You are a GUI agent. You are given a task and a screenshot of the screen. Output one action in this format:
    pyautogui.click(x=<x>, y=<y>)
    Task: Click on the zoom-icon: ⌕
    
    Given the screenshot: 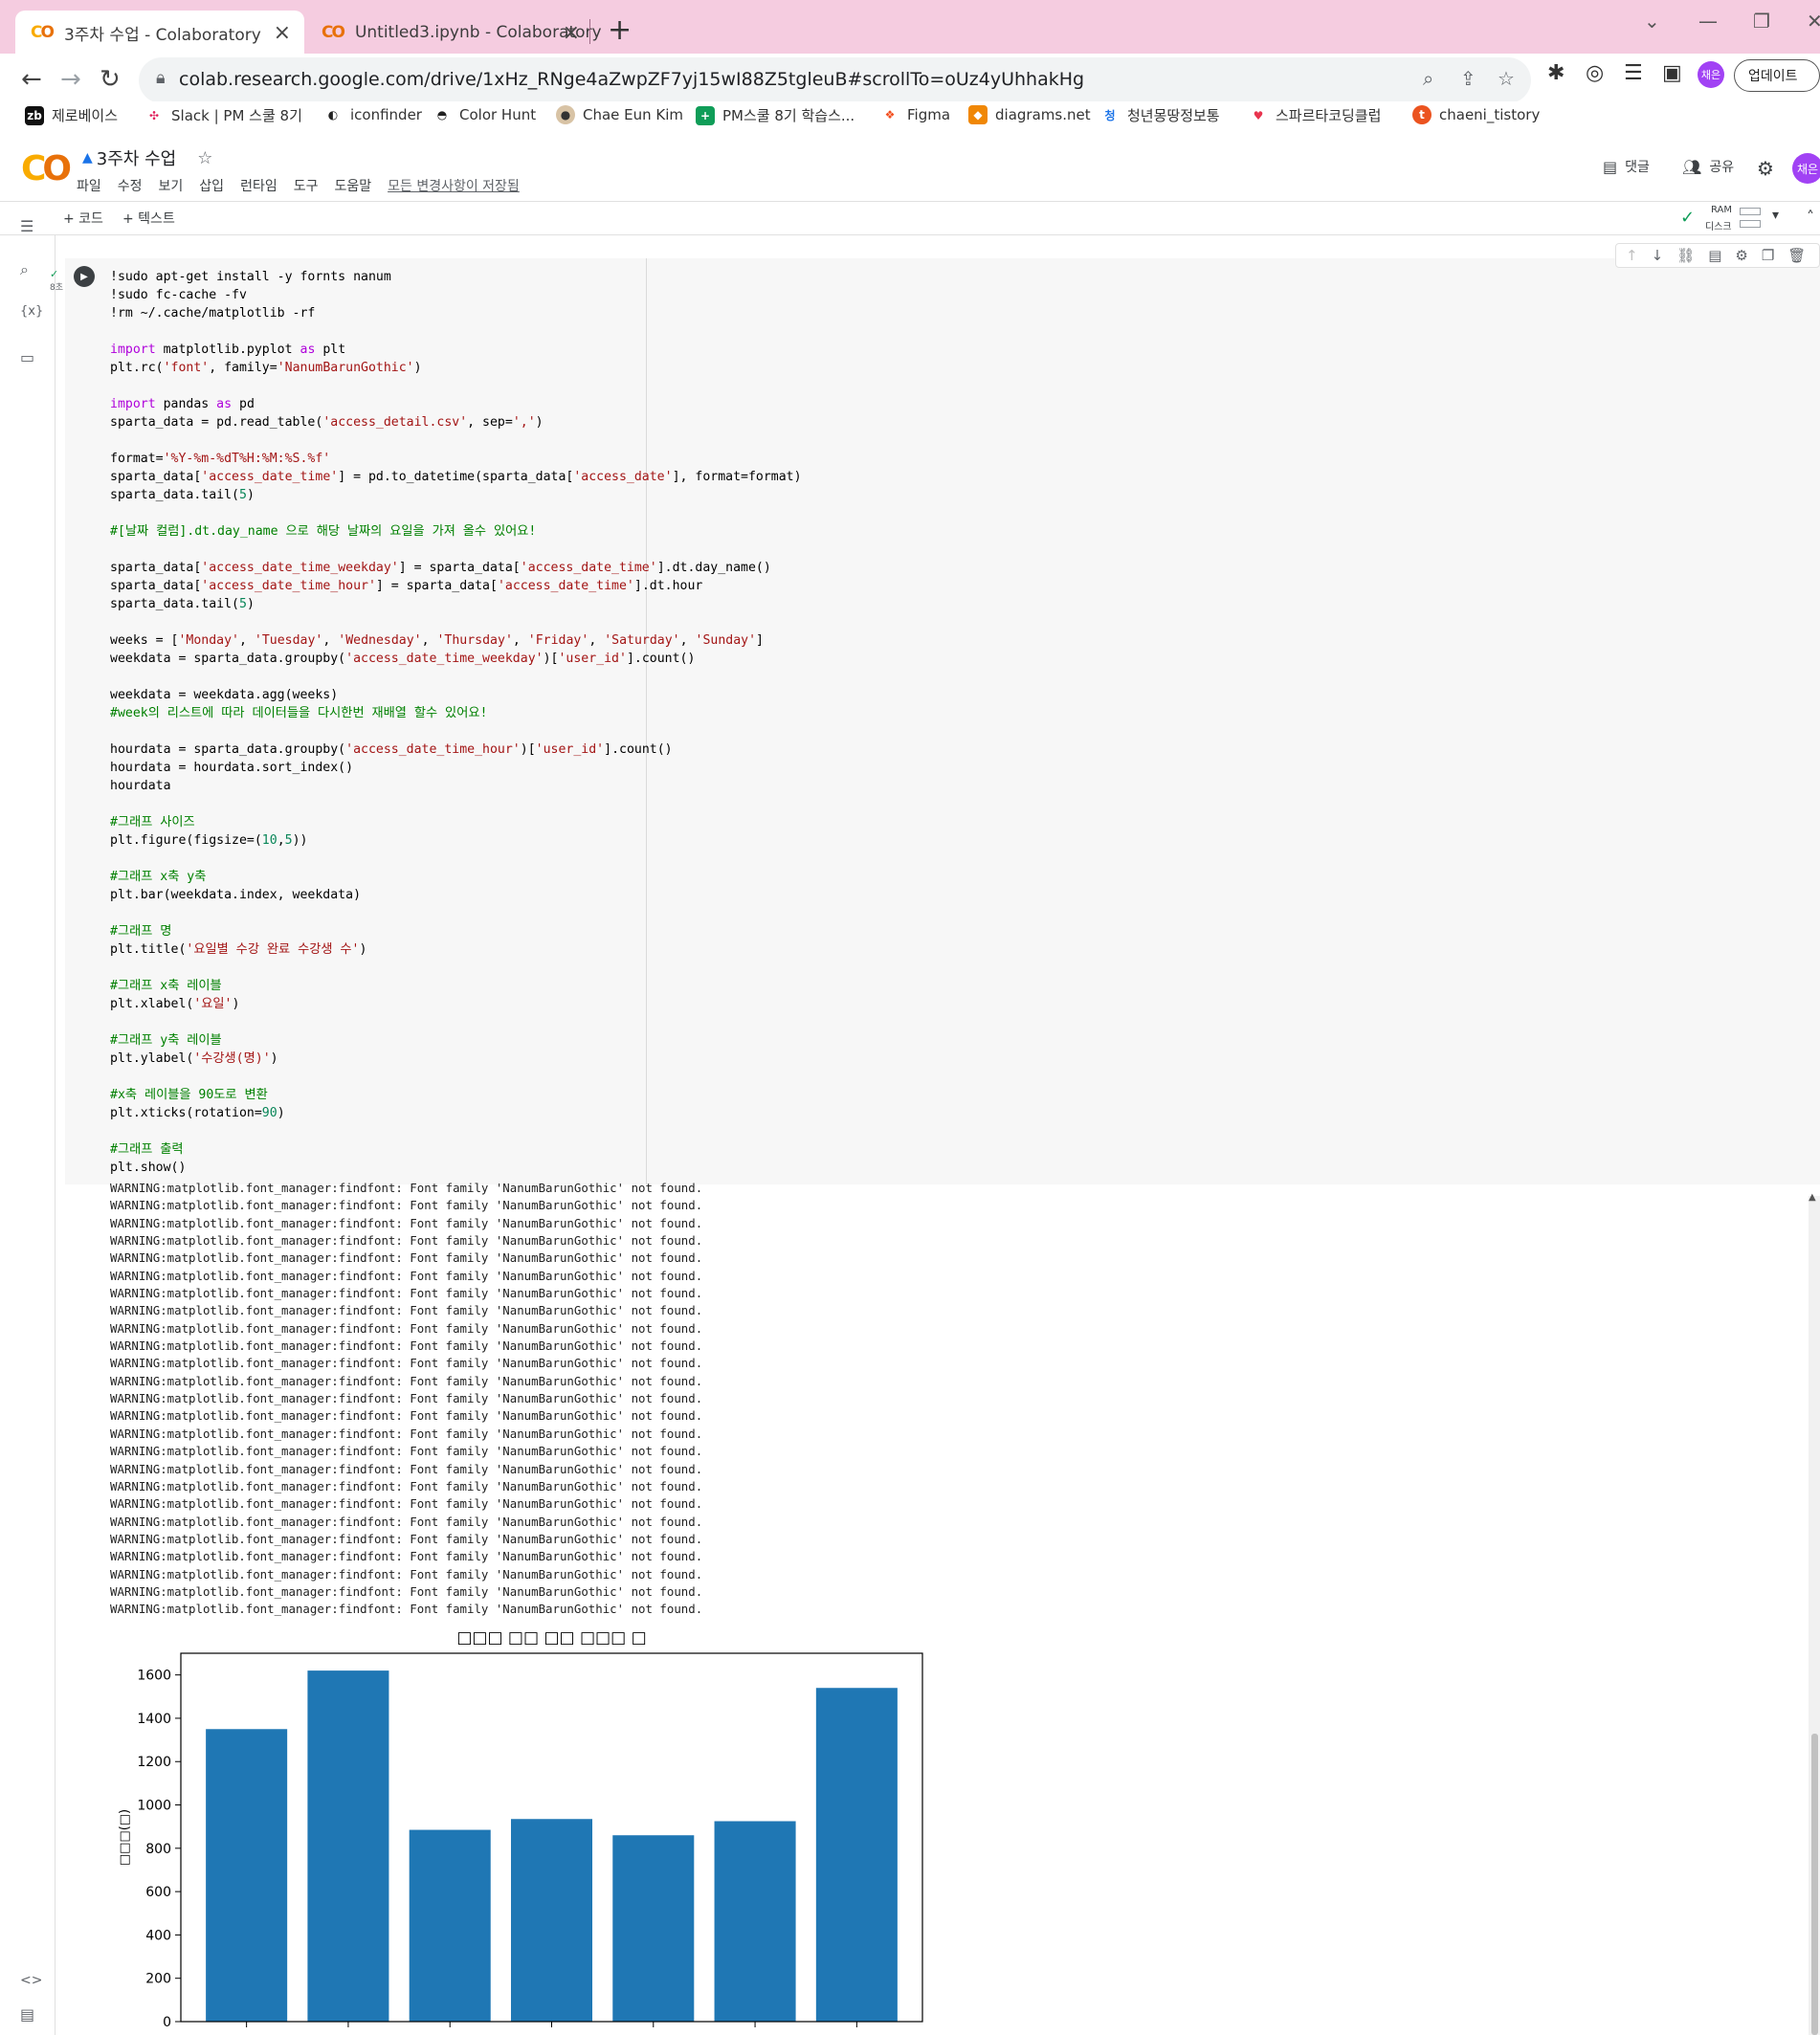 What is the action you would take?
    pyautogui.click(x=1428, y=78)
    